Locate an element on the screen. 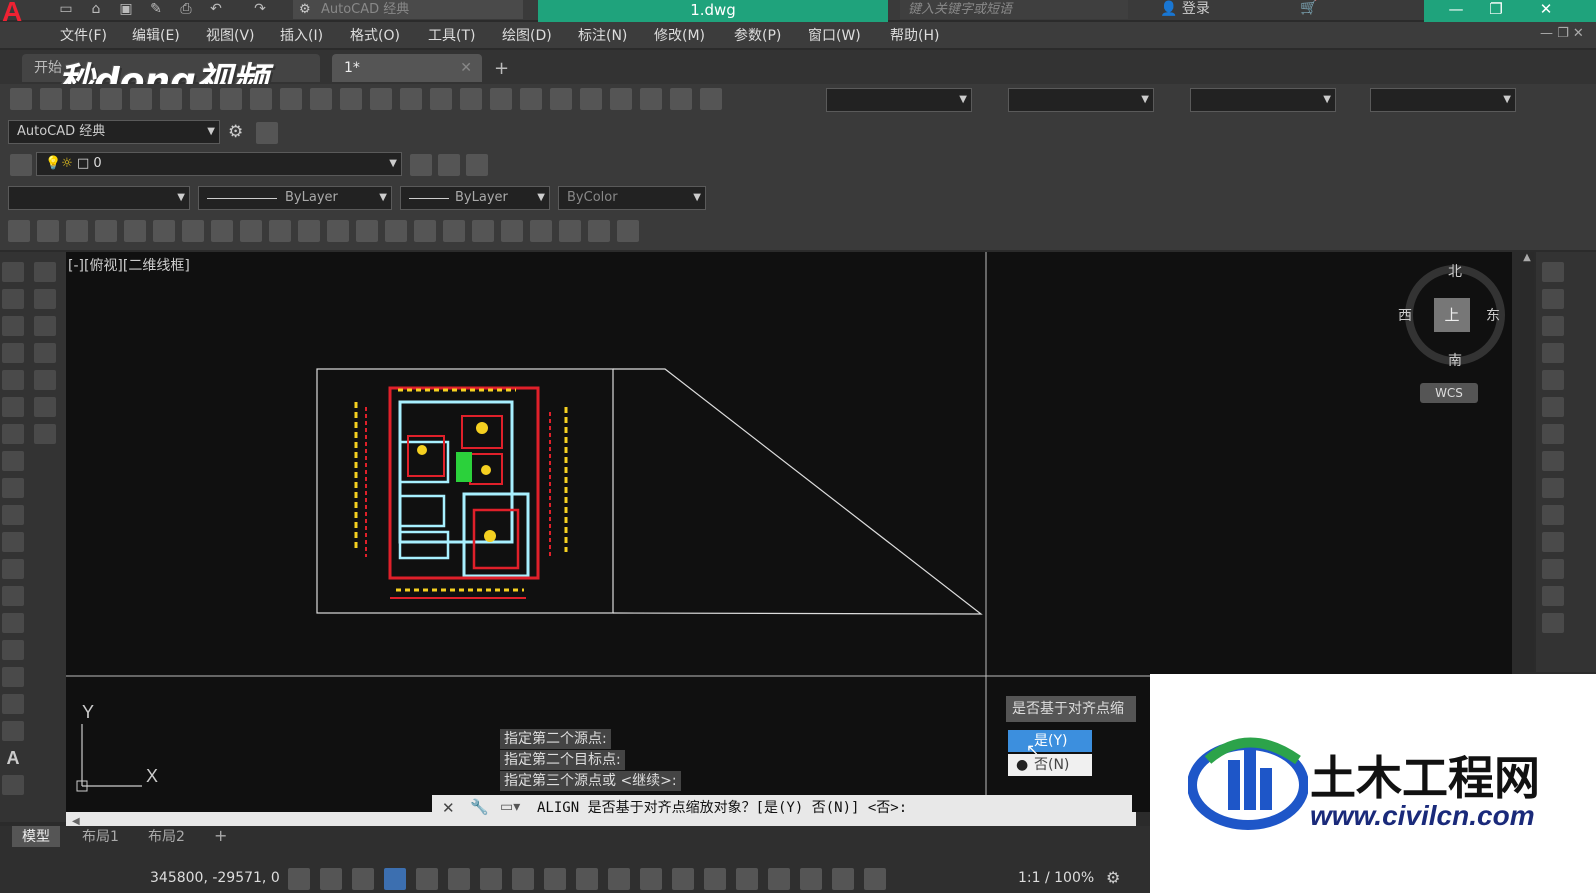 The width and height of the screenshot is (1596, 893). table-icon is located at coordinates (13, 731).